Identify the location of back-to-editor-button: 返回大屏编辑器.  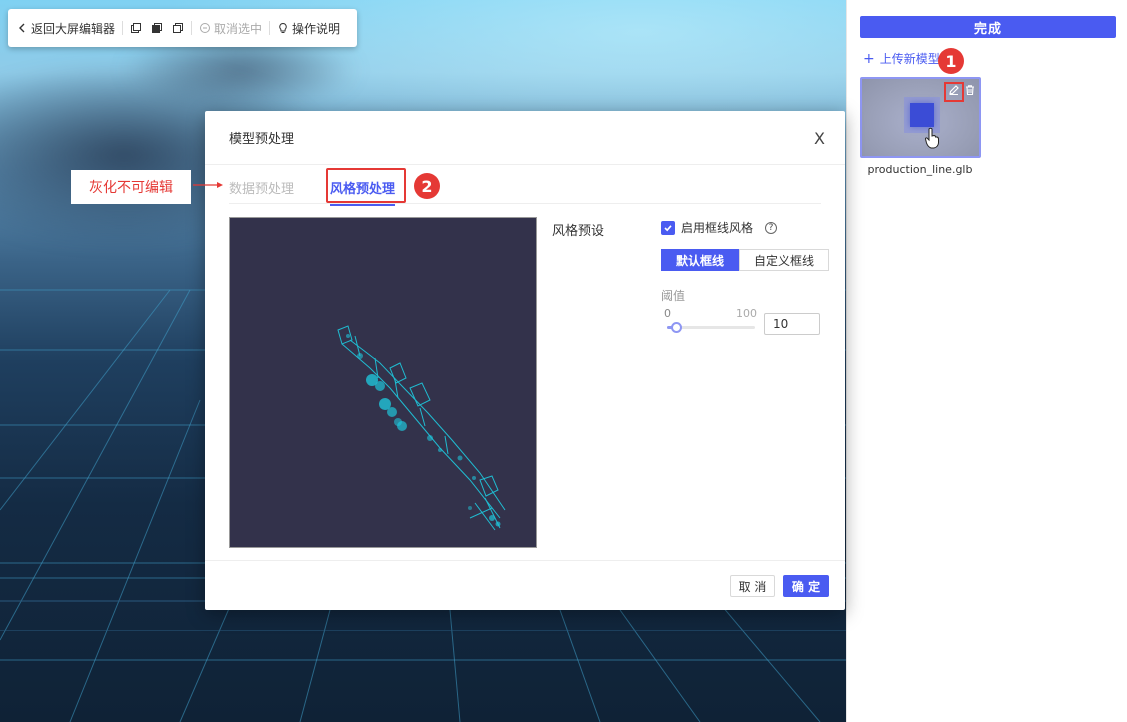
(65, 28).